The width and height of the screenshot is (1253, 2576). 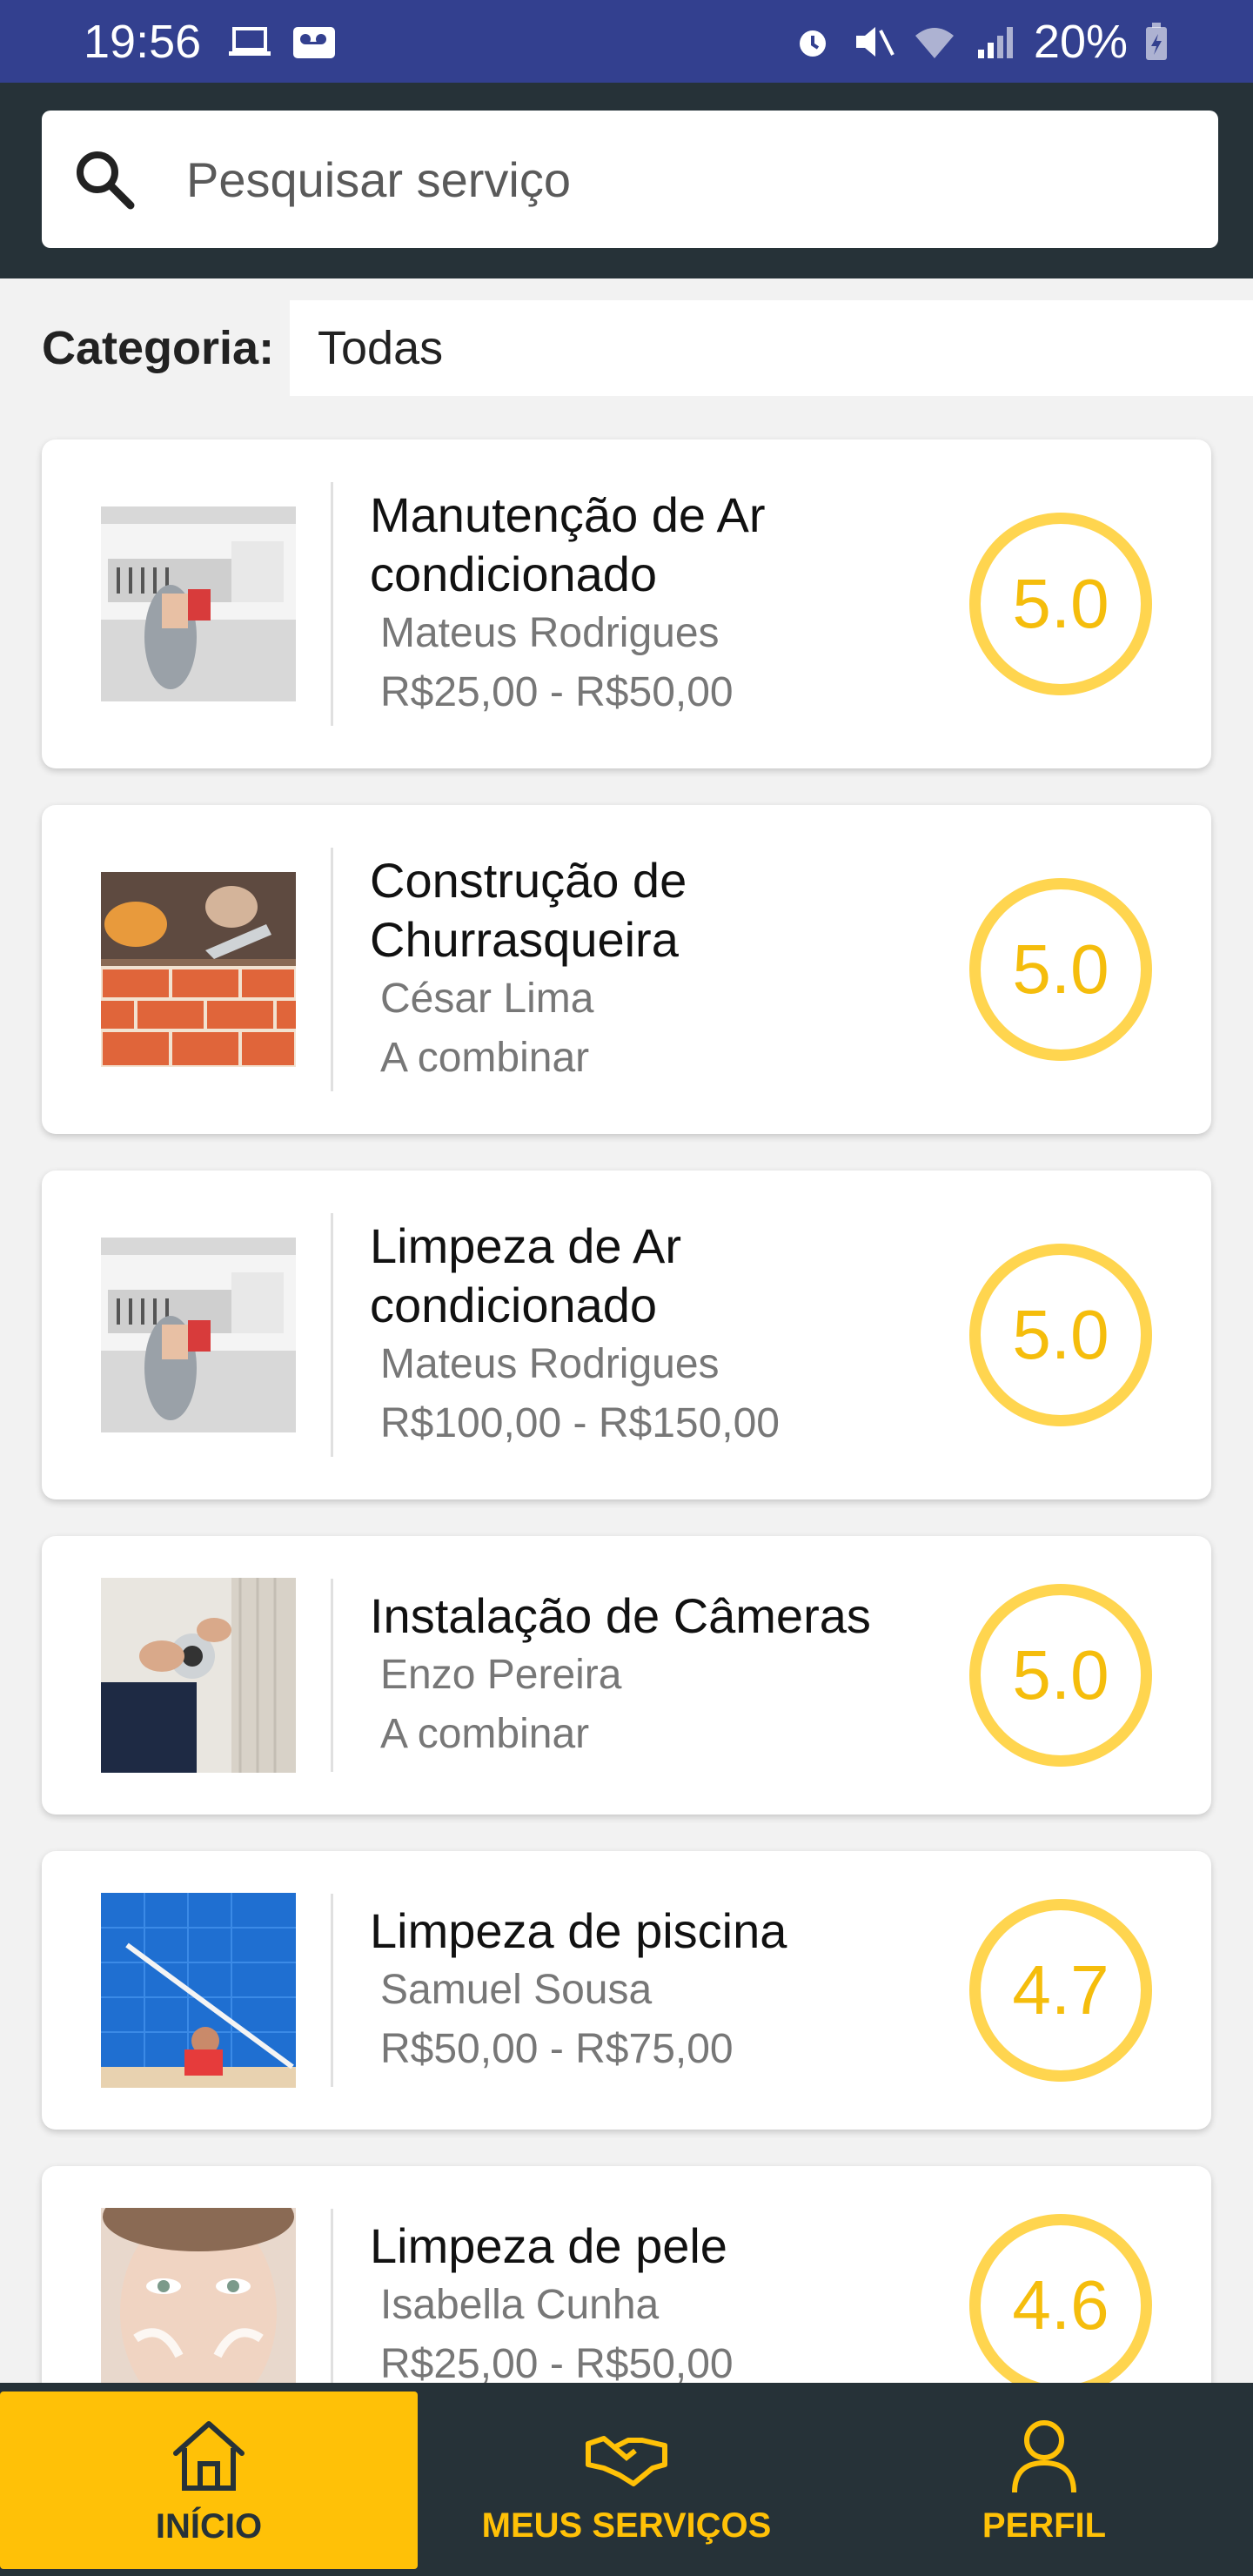 What do you see at coordinates (557, 2049) in the screenshot?
I see `service-price: R$50,00 - R$75,00` at bounding box center [557, 2049].